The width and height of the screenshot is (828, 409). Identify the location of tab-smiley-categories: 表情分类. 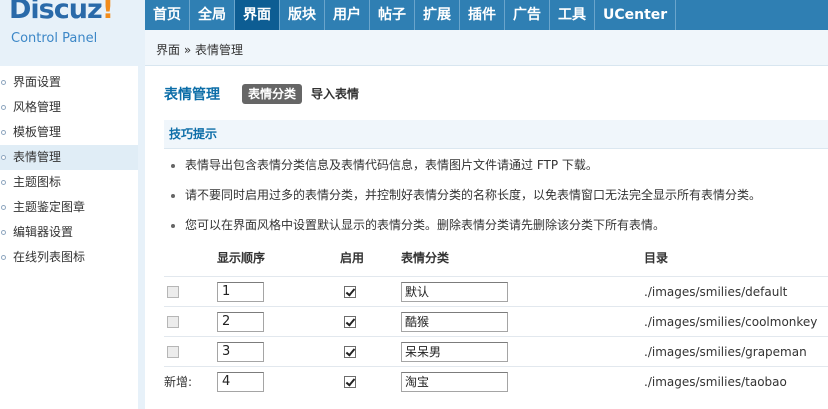
(272, 94).